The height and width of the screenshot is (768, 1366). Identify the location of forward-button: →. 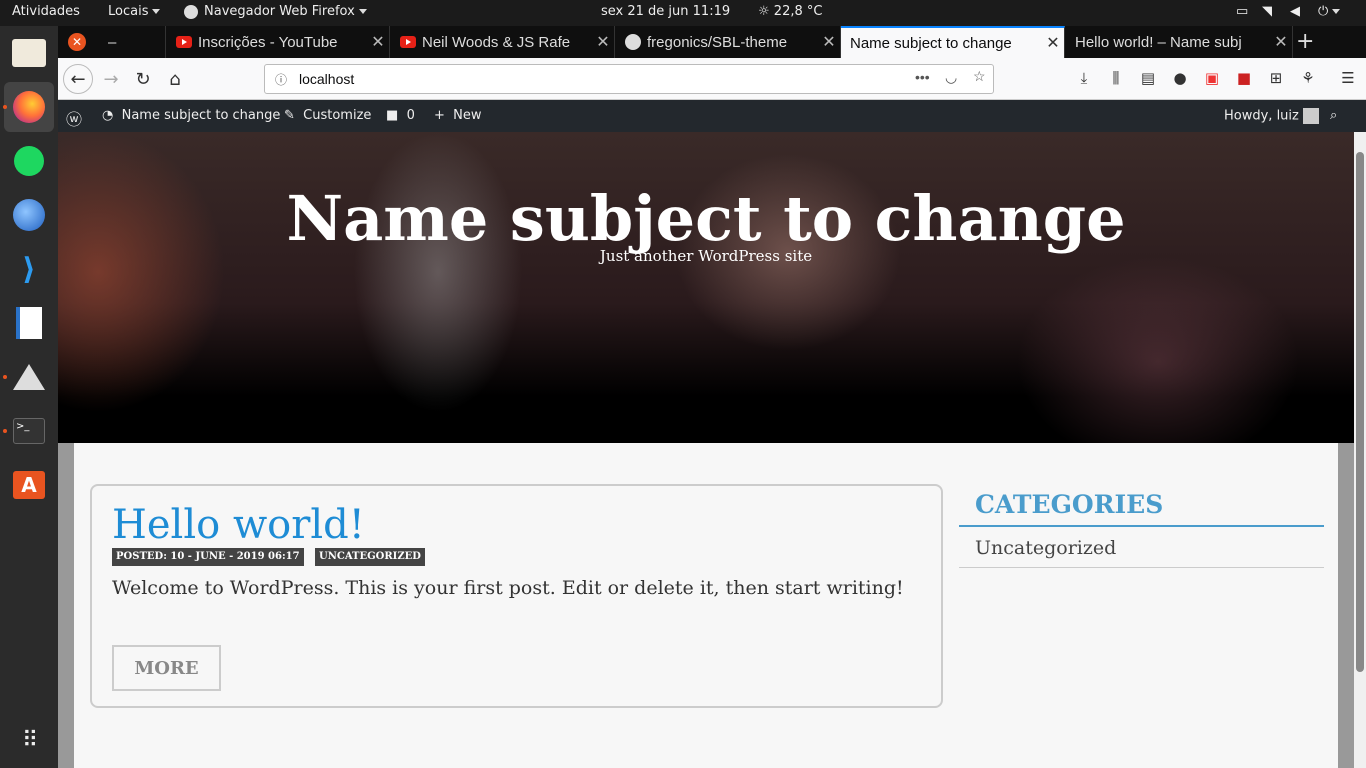
(111, 79).